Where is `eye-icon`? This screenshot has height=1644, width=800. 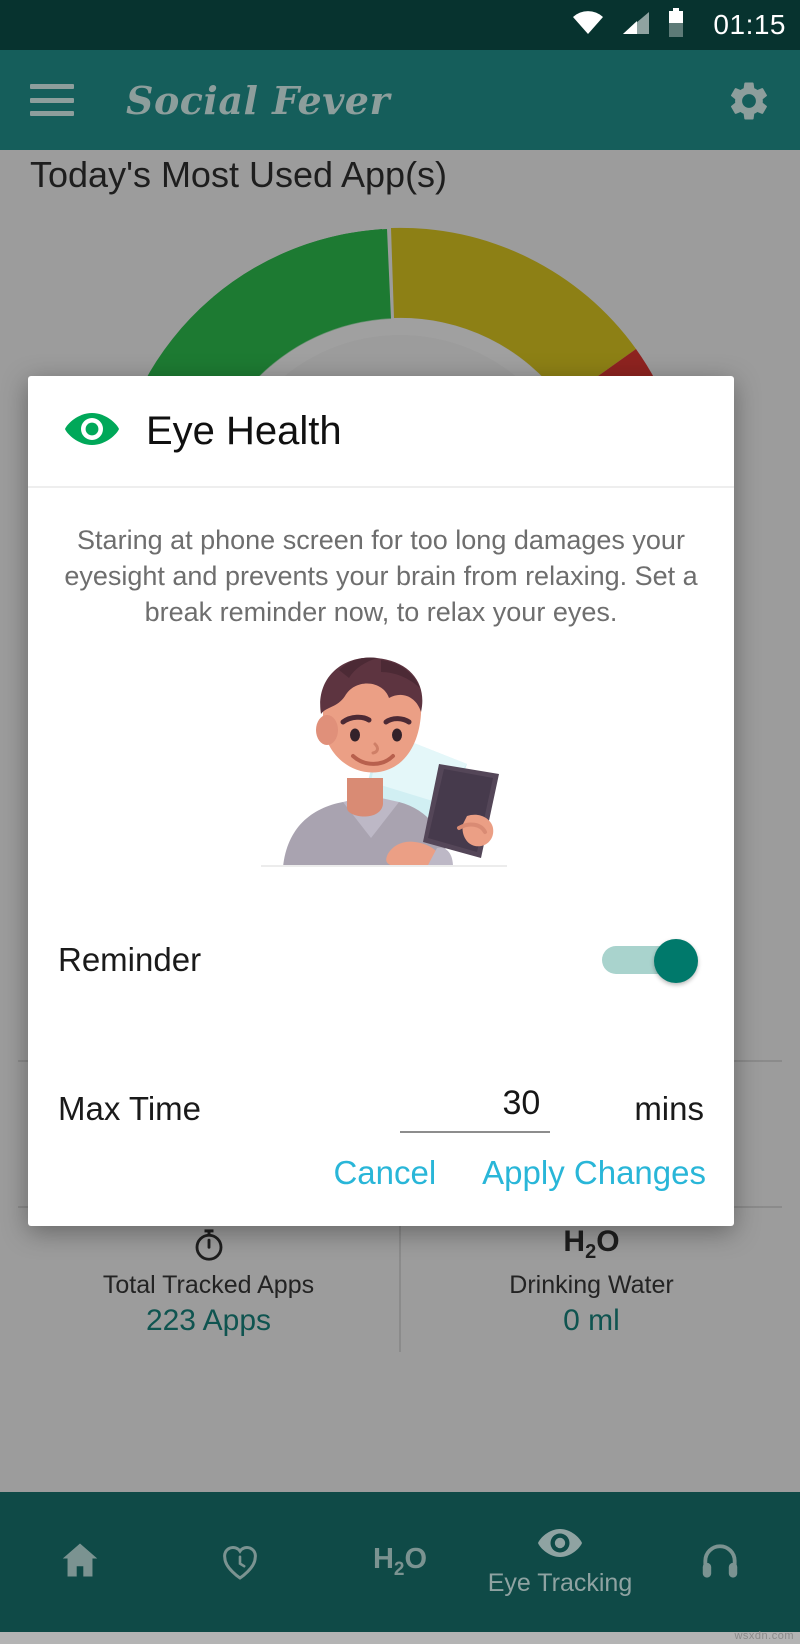
eye-icon is located at coordinates (92, 431).